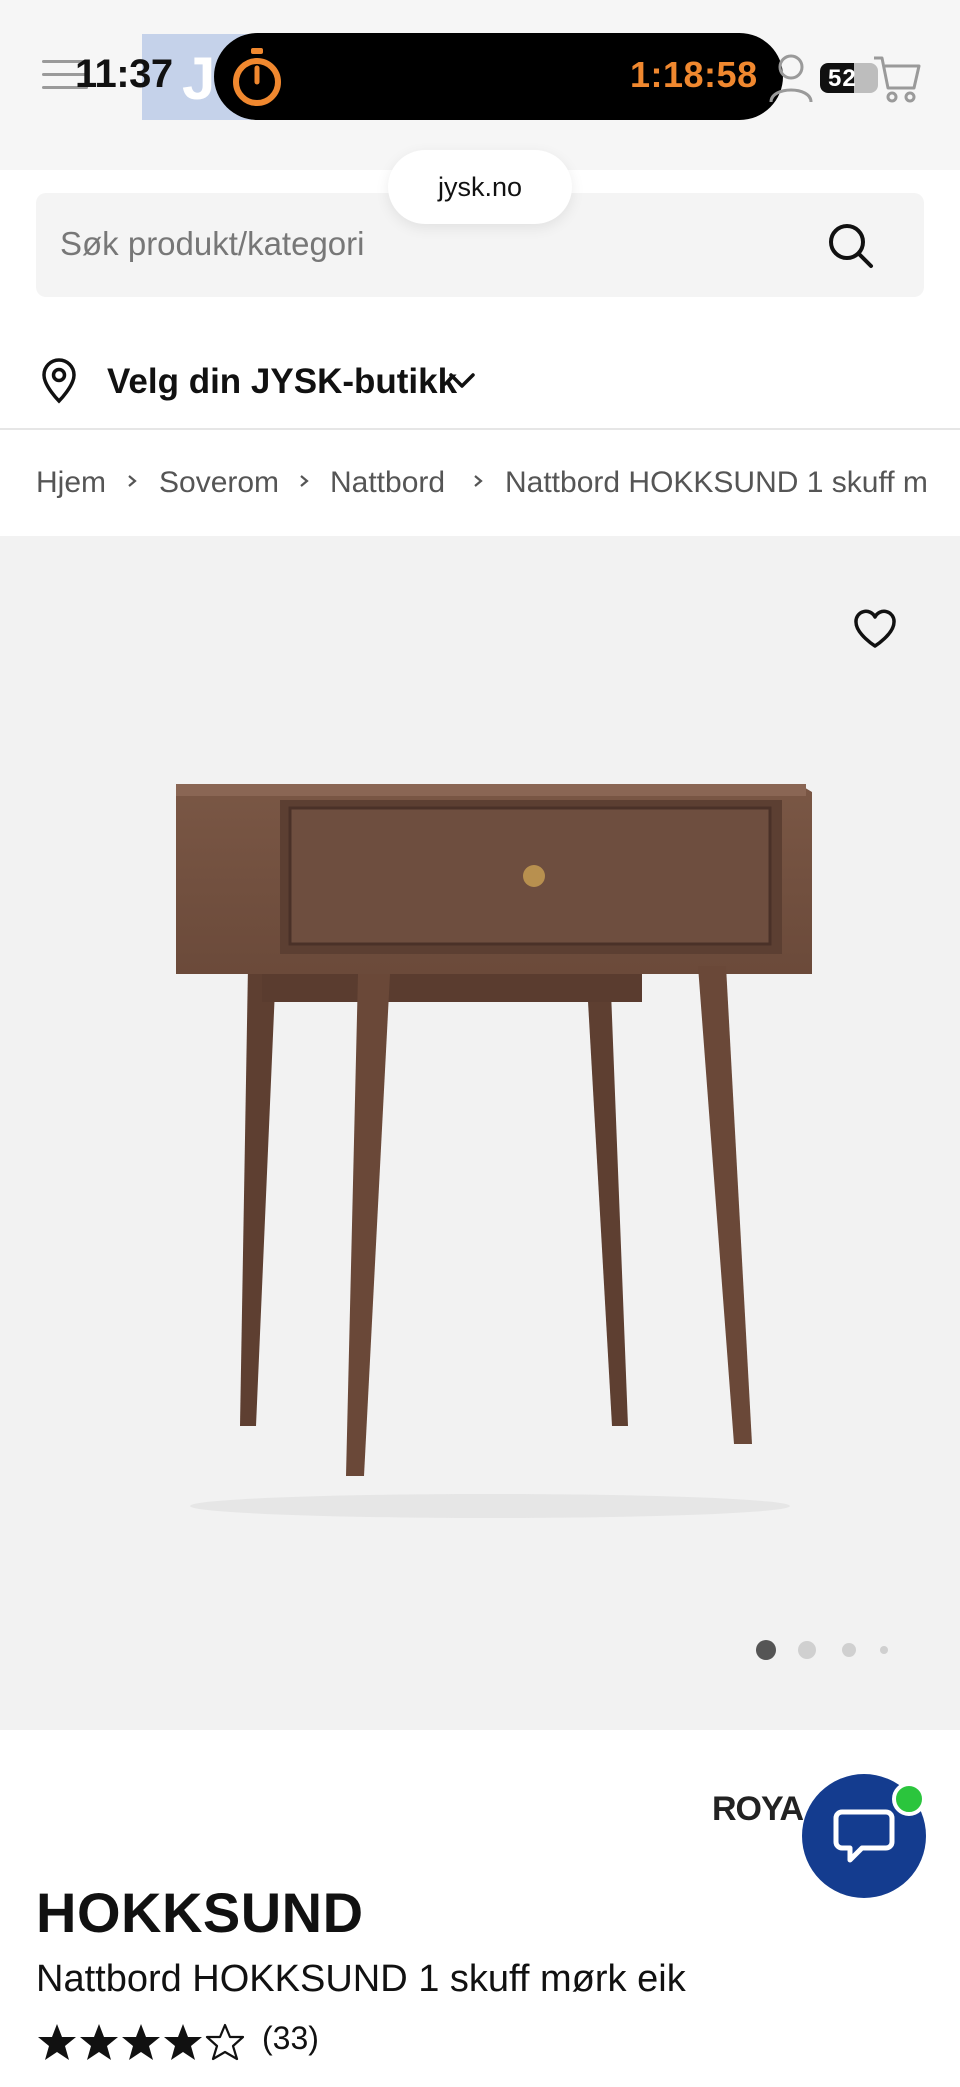  What do you see at coordinates (758, 1809) in the screenshot?
I see `brand-logo: ROYA` at bounding box center [758, 1809].